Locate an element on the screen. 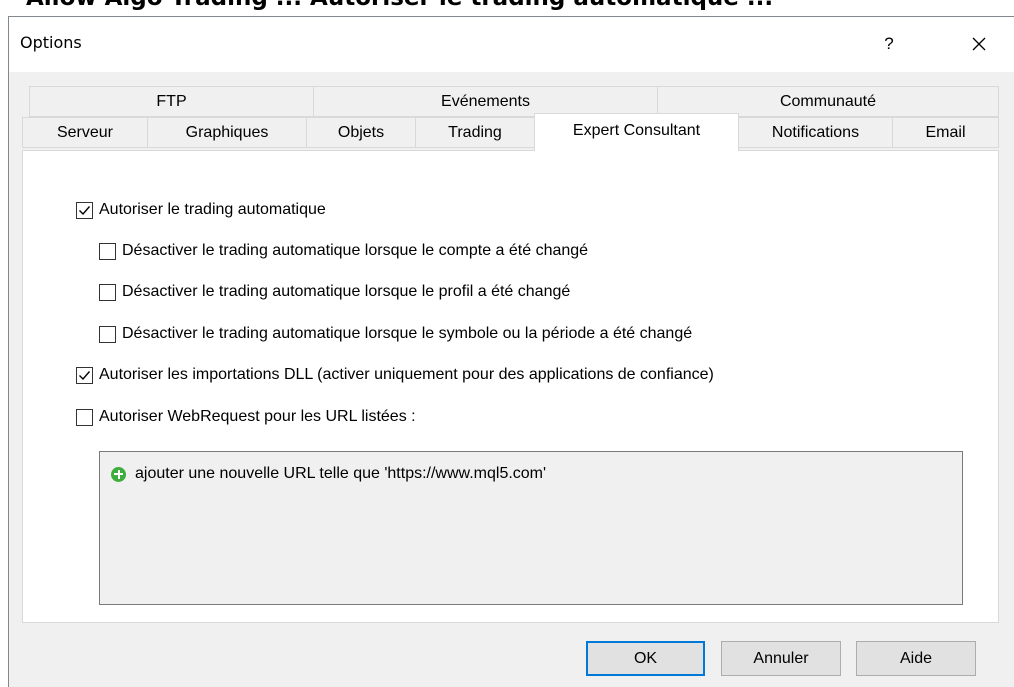 The image size is (1014, 687). close-button is located at coordinates (979, 44).